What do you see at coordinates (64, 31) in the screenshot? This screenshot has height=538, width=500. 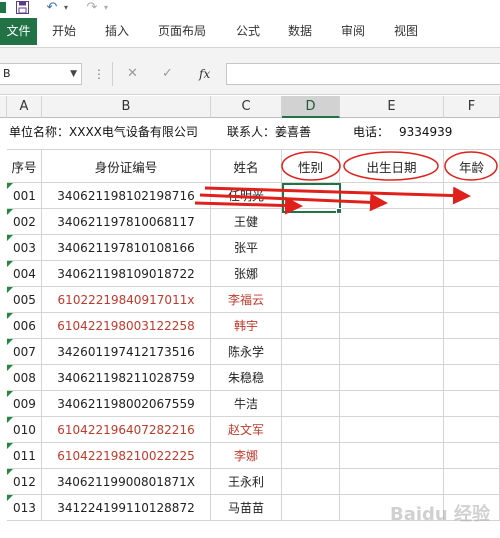 I see `tab-home: 开始` at bounding box center [64, 31].